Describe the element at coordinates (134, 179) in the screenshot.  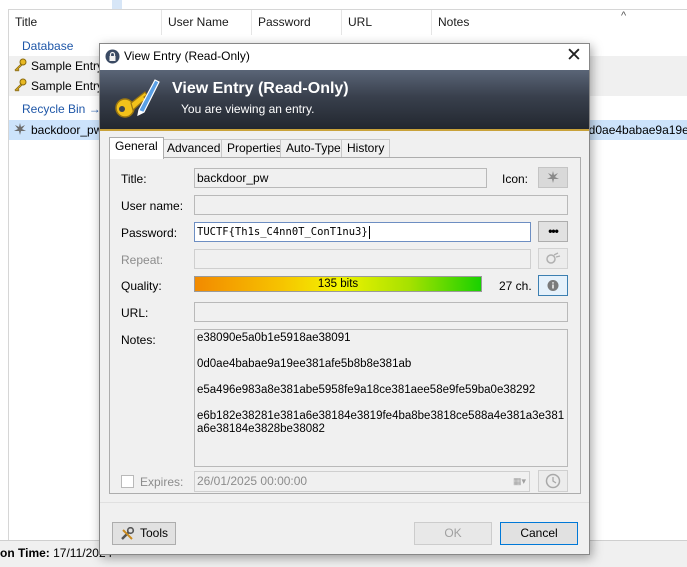
I see `title-label: Title:` at that location.